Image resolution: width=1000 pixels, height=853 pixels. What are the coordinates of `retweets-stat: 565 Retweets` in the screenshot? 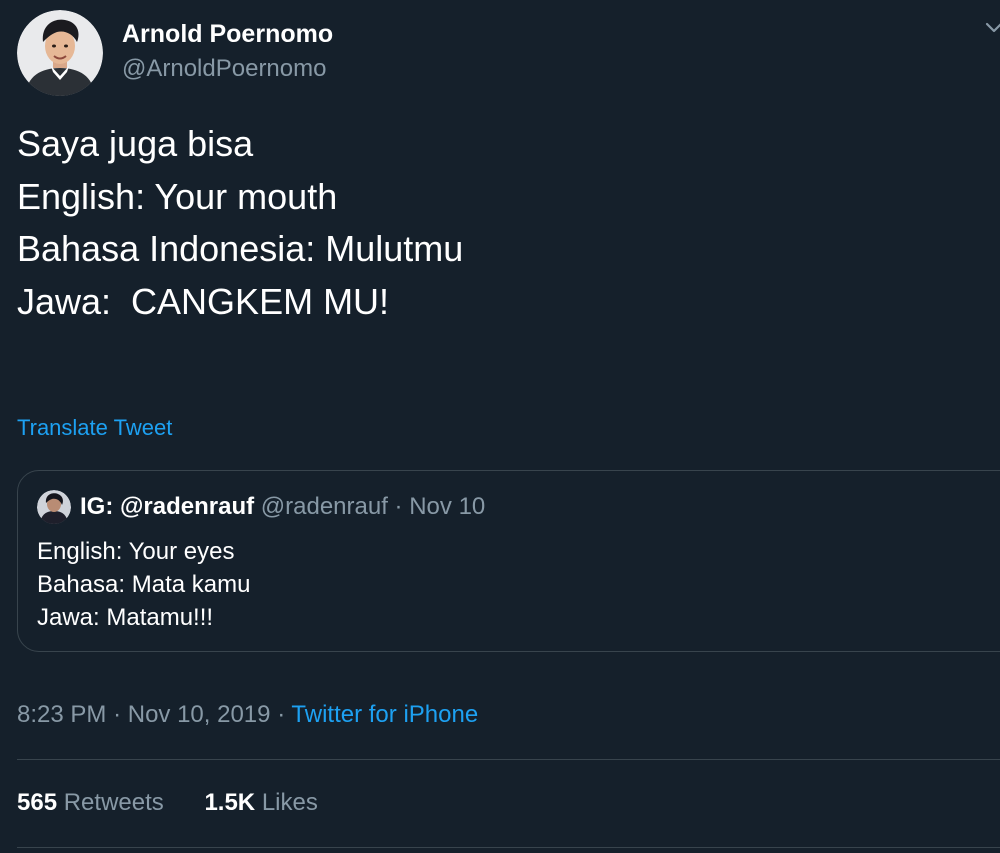 It's located at (90, 803).